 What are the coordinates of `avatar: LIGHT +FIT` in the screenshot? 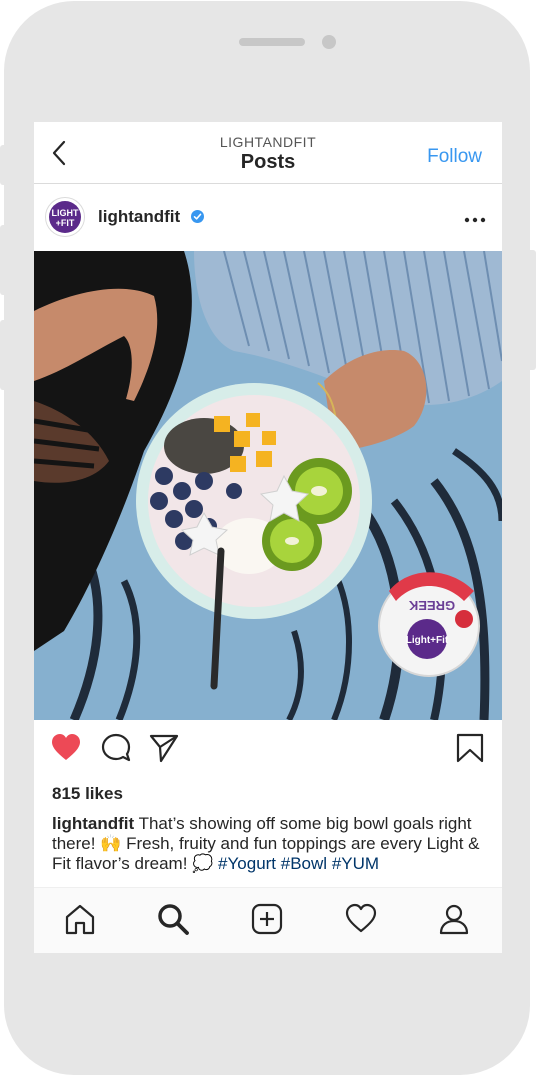 It's located at (65, 217).